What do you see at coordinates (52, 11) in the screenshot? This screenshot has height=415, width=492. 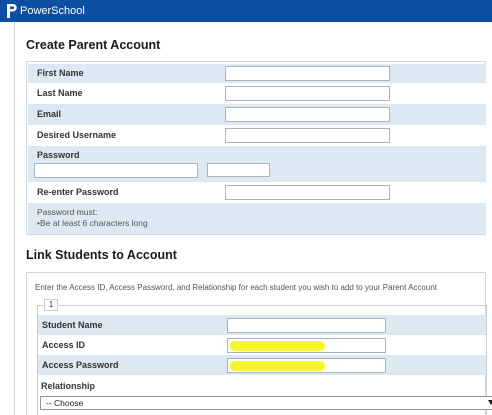 I see `brand-name: PowerSchool` at bounding box center [52, 11].